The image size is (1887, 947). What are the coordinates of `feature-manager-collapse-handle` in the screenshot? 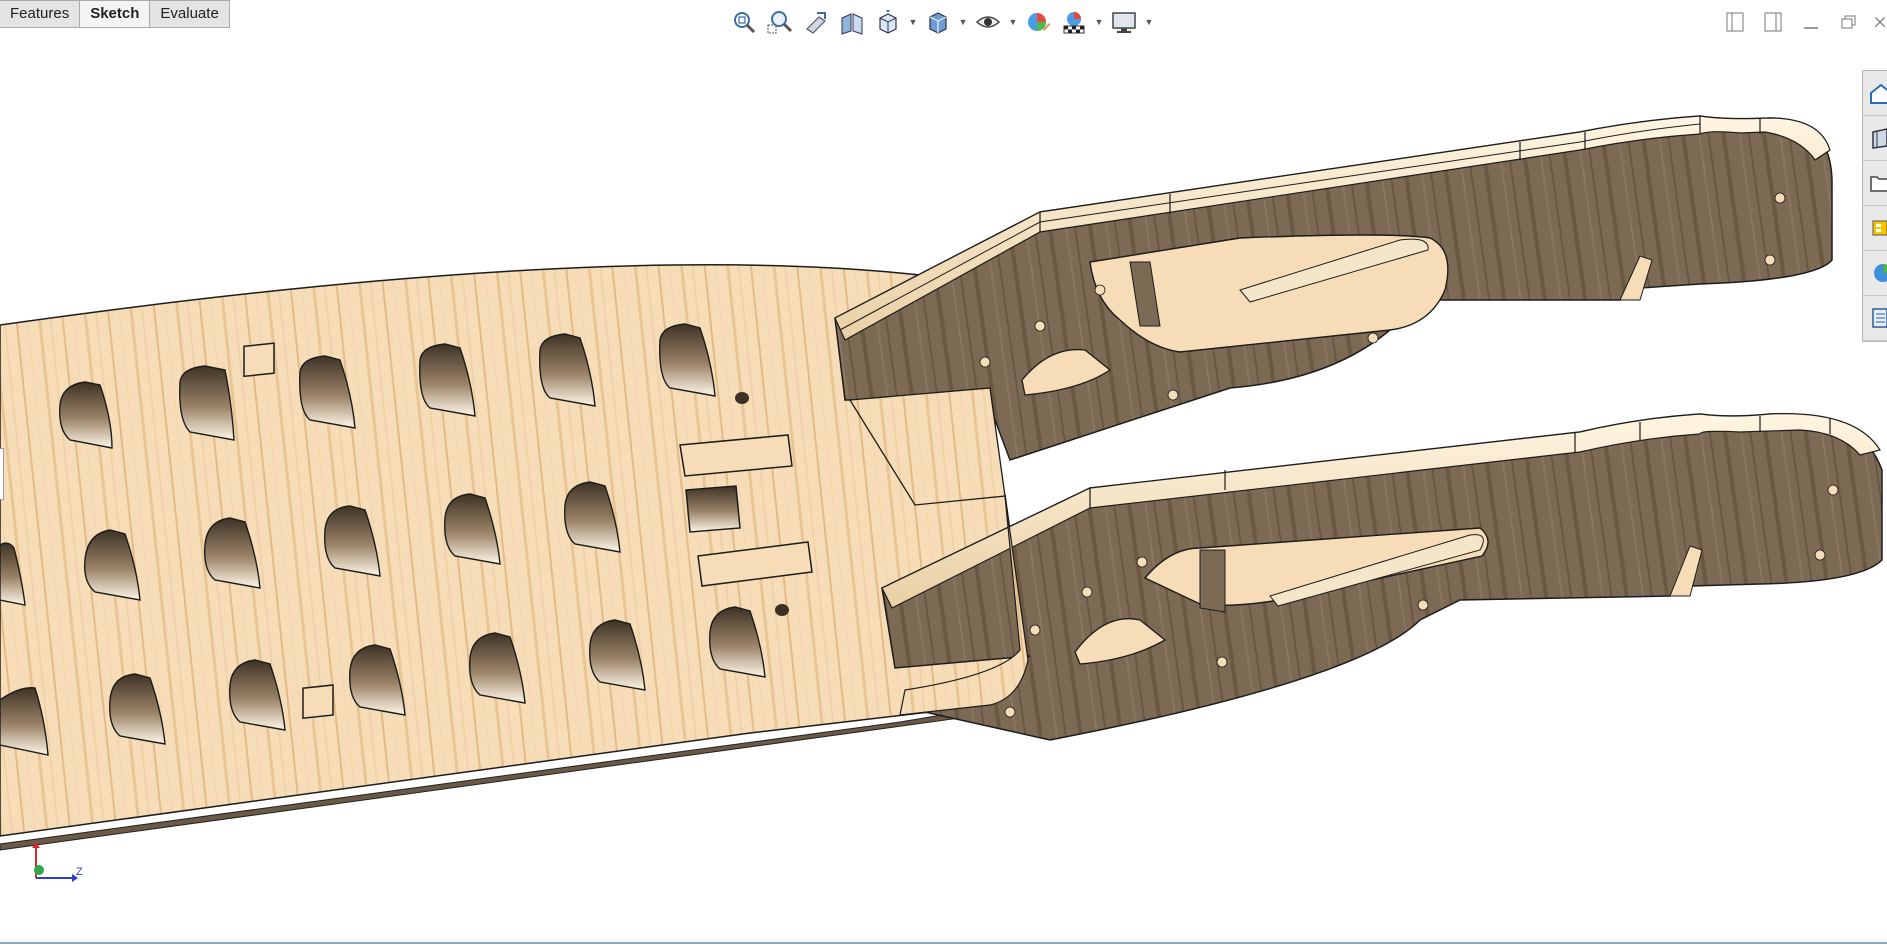 It's located at (2, 474).